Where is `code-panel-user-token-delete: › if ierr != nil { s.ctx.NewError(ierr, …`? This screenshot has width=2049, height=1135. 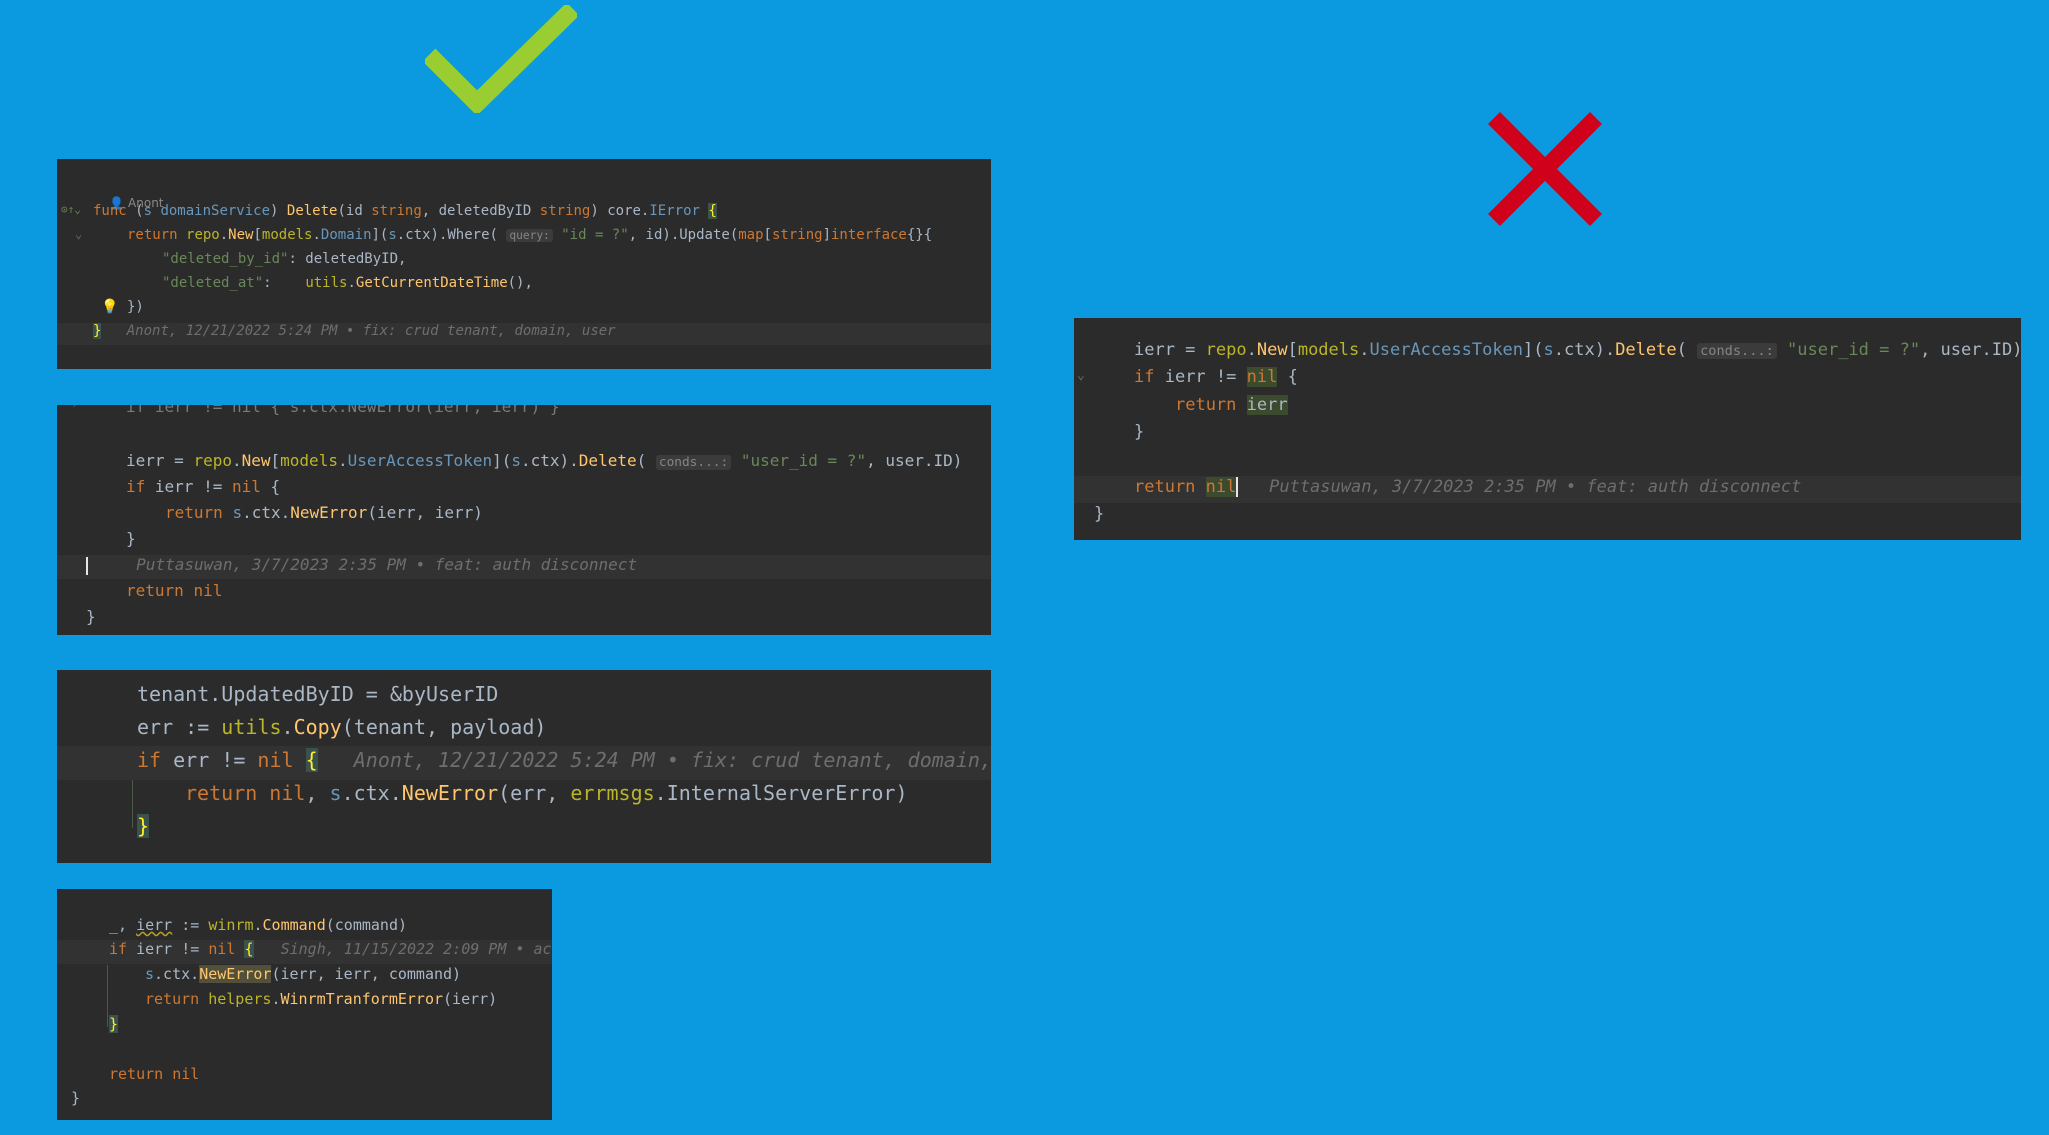 code-panel-user-token-delete: › if ierr != nil { s.ctx.NewError(ierr, … is located at coordinates (524, 520).